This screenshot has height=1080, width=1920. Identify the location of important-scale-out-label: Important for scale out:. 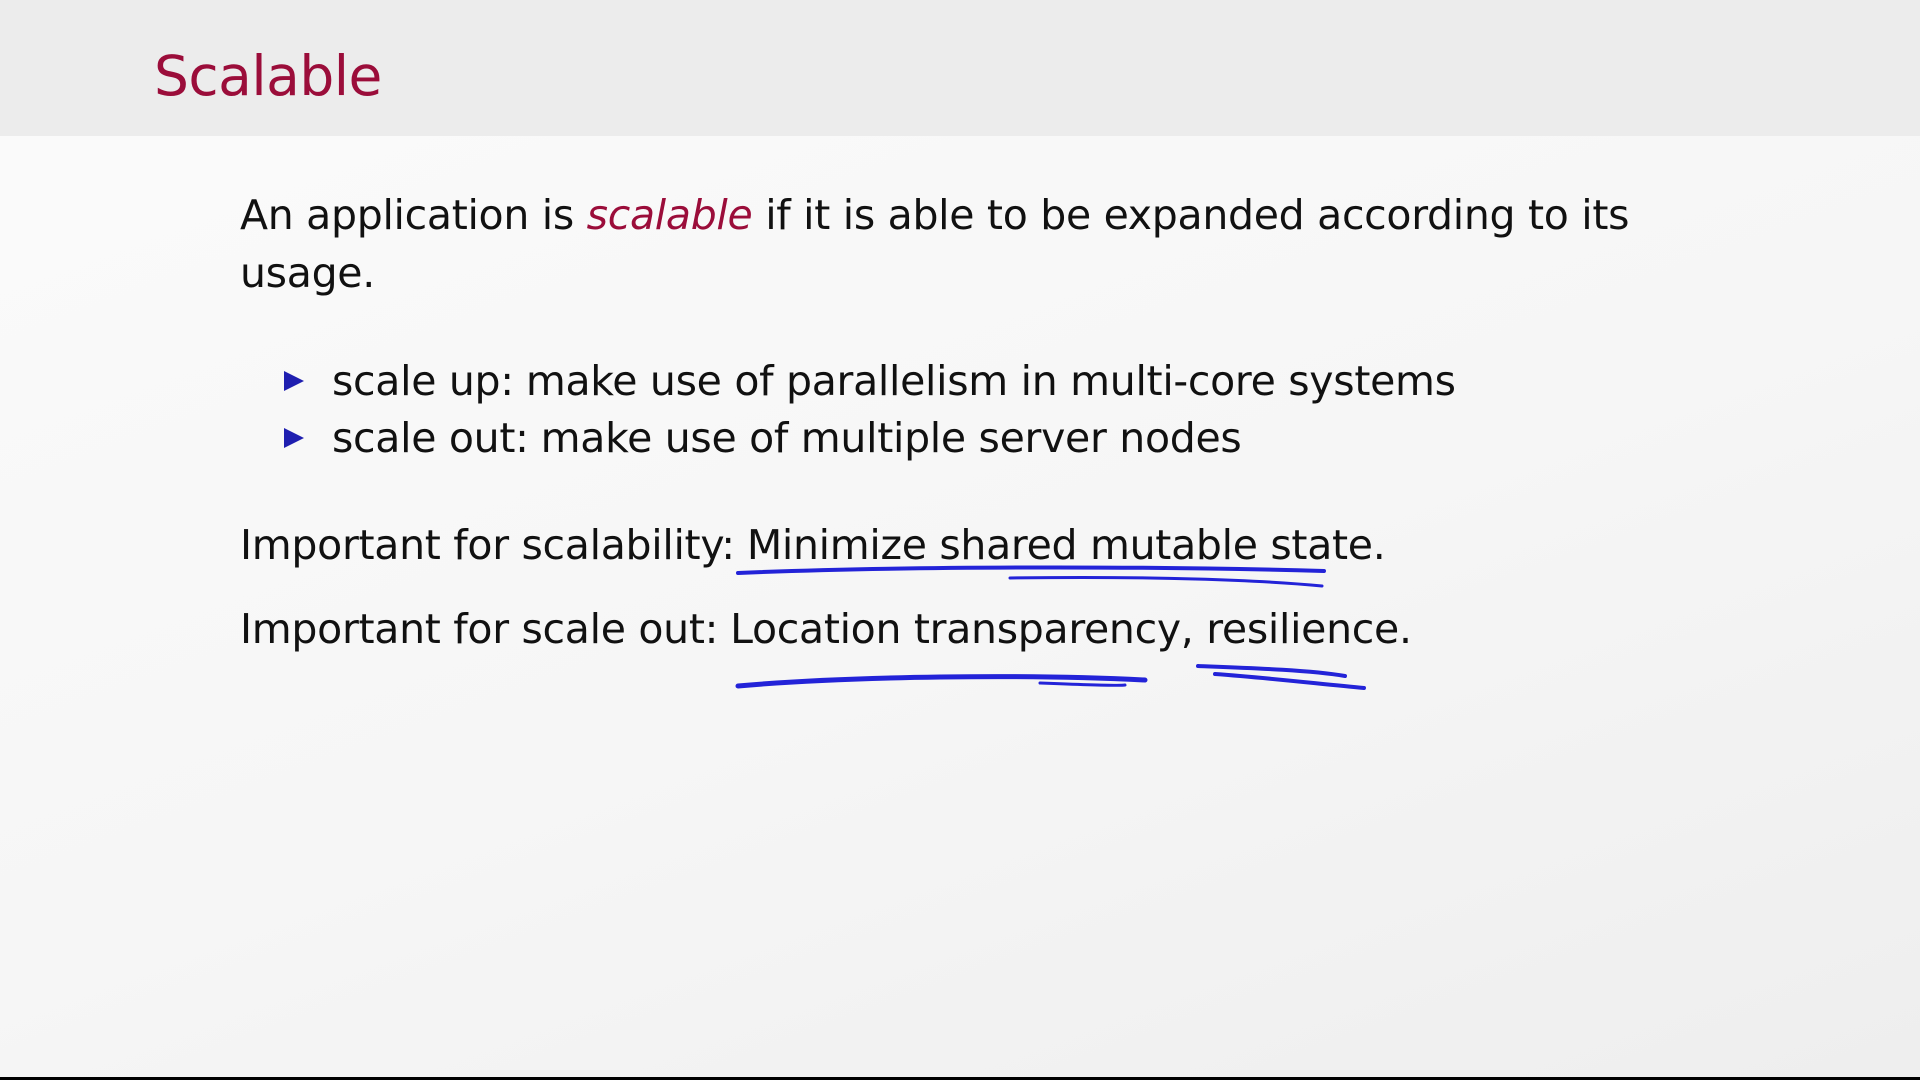
(479, 629).